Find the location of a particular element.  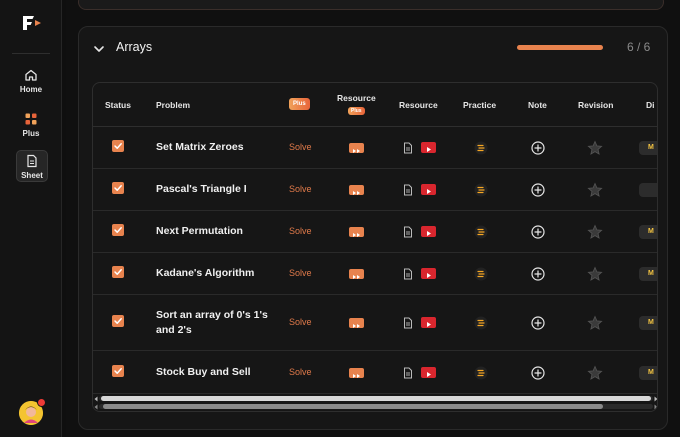

progress-fill is located at coordinates (560, 47).